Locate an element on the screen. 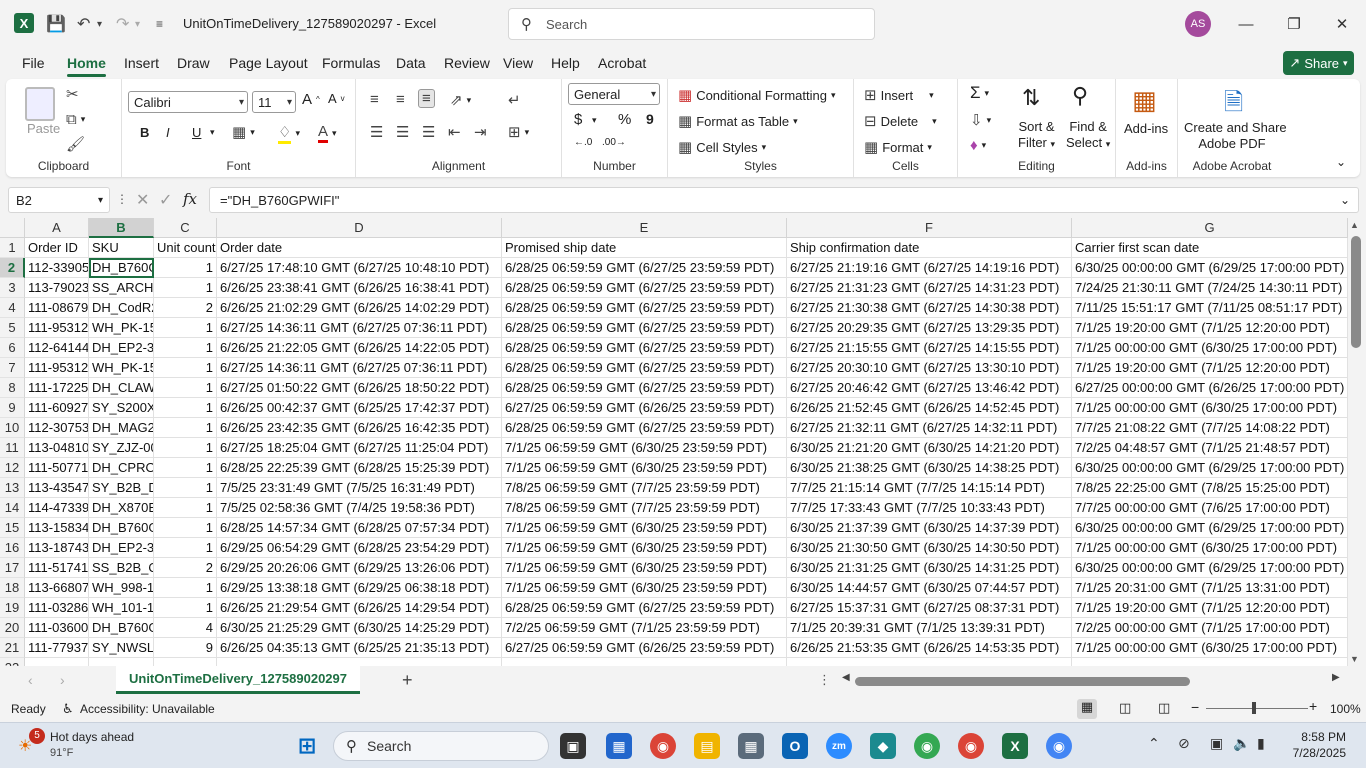 This screenshot has width=1366, height=768. share-button: ↗ Share ▾ is located at coordinates (1318, 63).